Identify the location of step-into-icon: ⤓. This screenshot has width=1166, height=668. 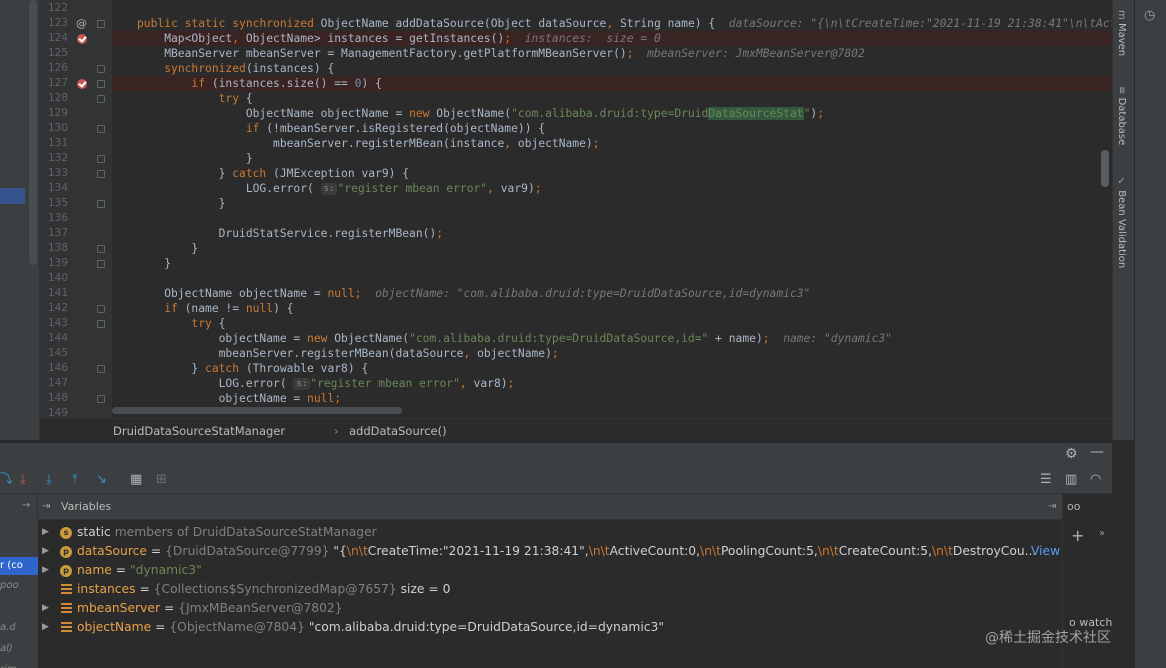
(23, 480).